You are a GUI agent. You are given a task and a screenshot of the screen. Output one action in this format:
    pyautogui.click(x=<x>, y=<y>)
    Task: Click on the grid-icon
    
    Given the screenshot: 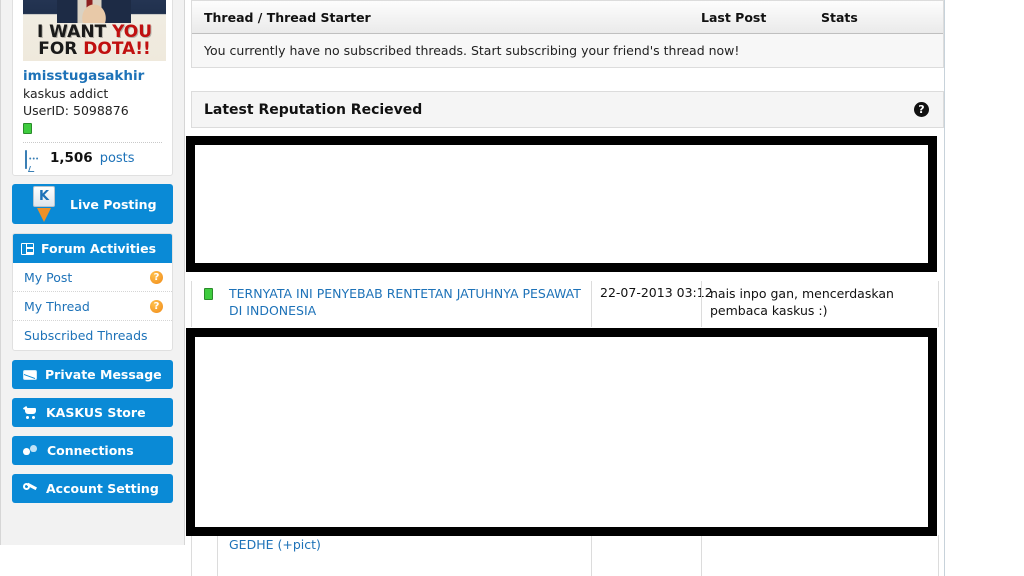 What is the action you would take?
    pyautogui.click(x=27, y=248)
    